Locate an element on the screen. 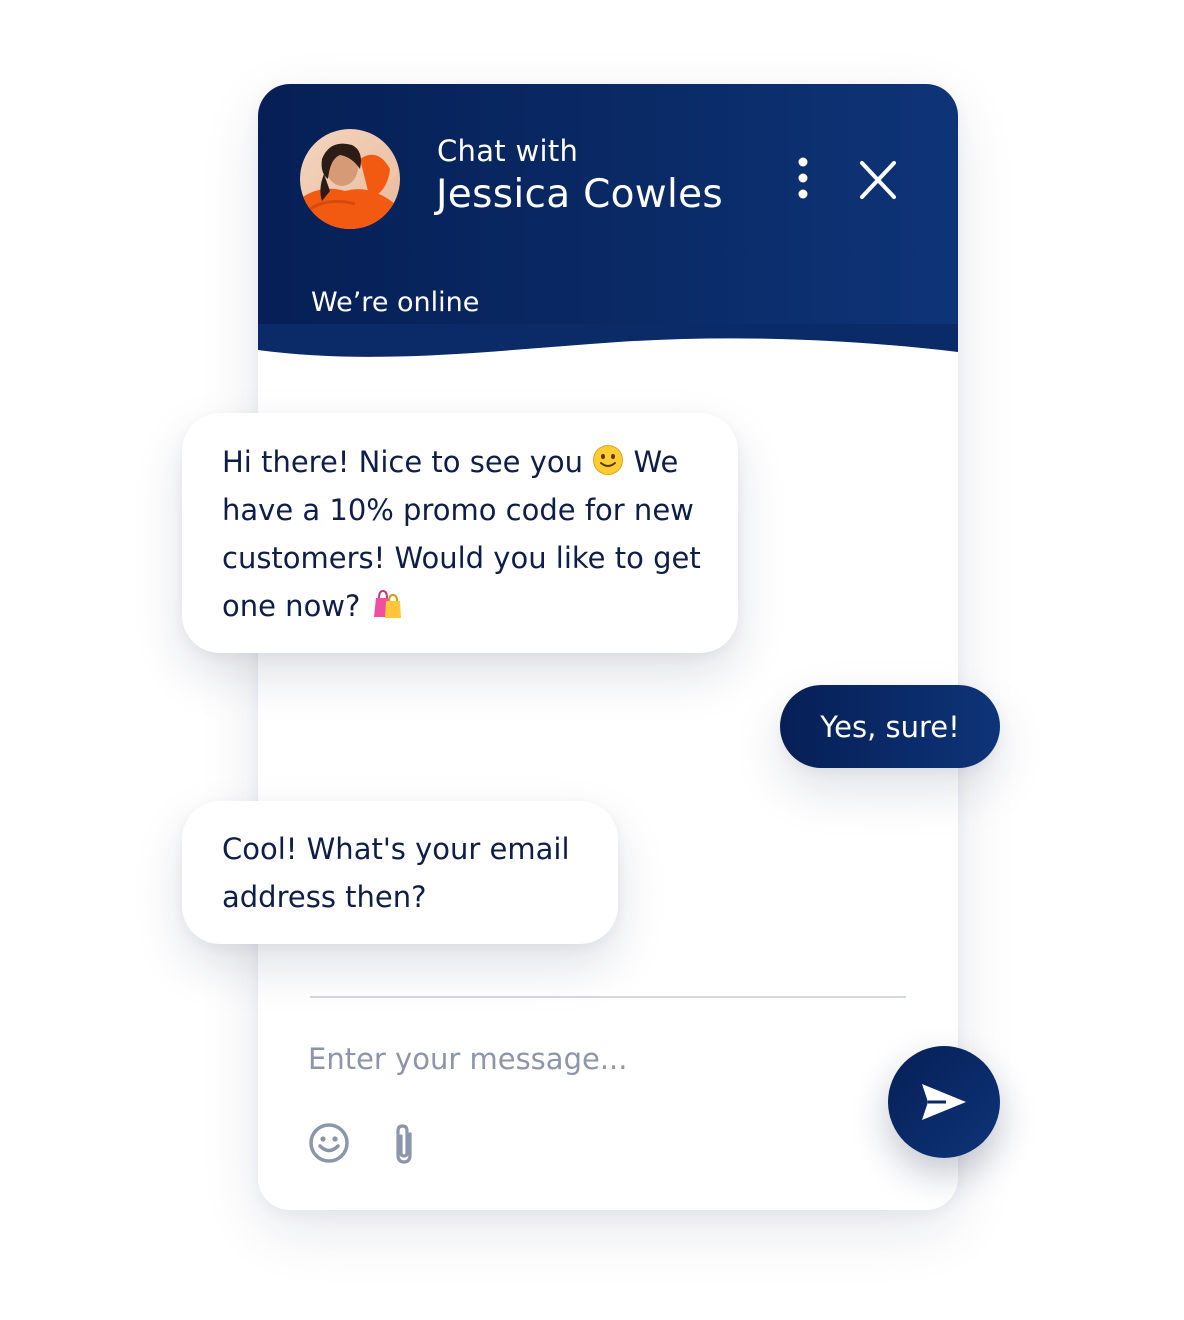 This screenshot has height=1320, width=1184. message-text: Hi there! Nice to see you is located at coordinates (403, 462).